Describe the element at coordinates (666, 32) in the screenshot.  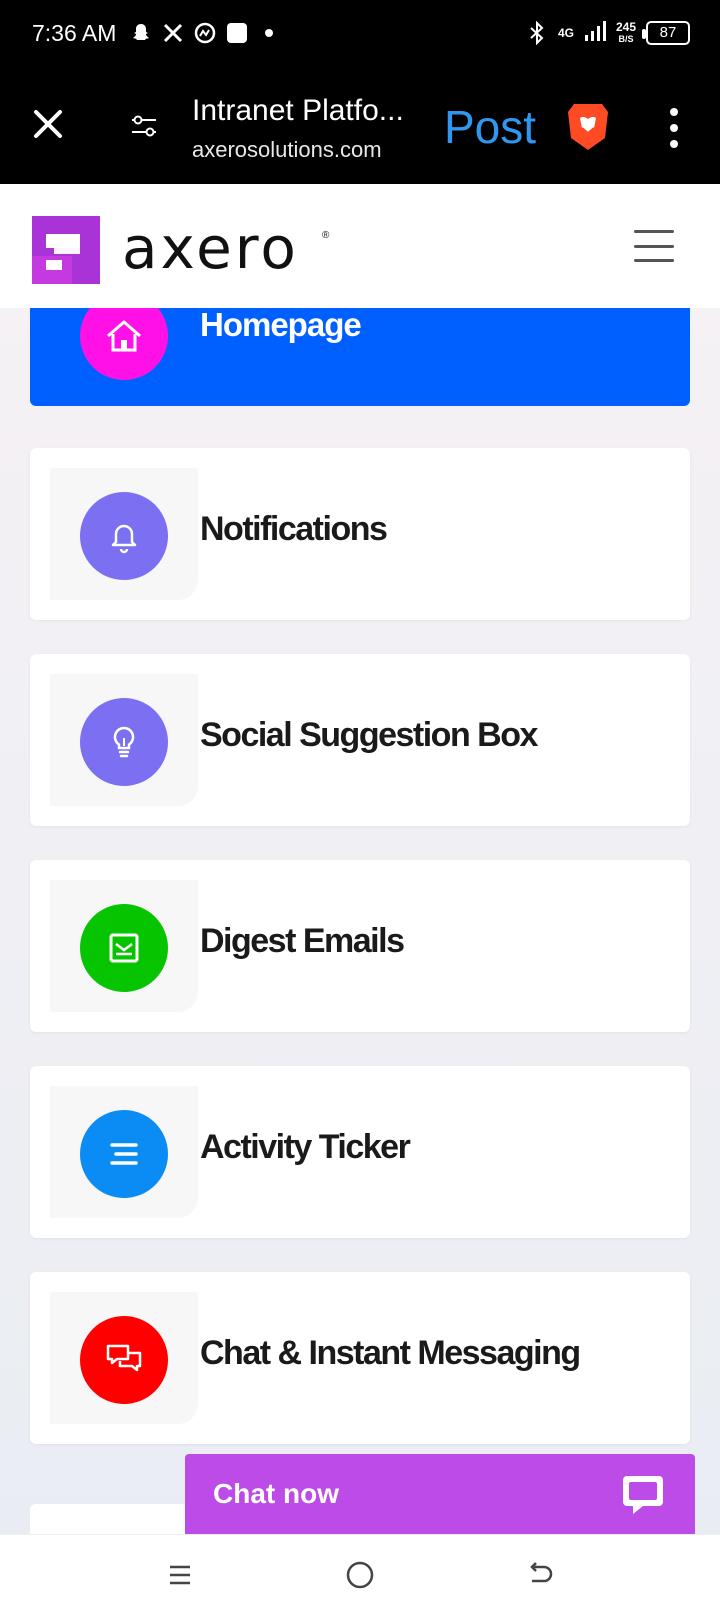
I see `battery-indicator: 87` at that location.